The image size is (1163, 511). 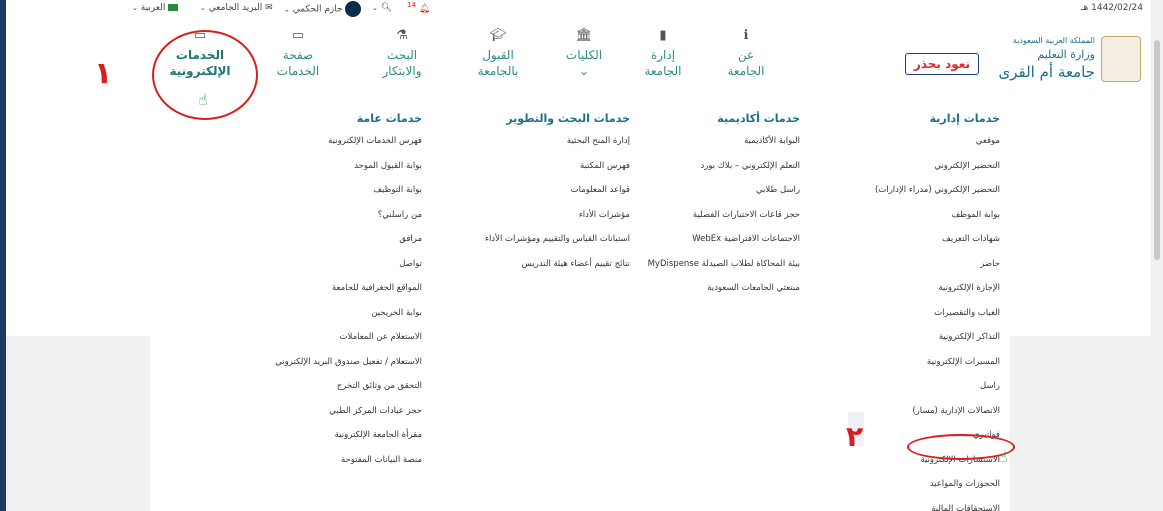 I want to click on menu-link: شهادات التعريف, so click(x=905, y=244).